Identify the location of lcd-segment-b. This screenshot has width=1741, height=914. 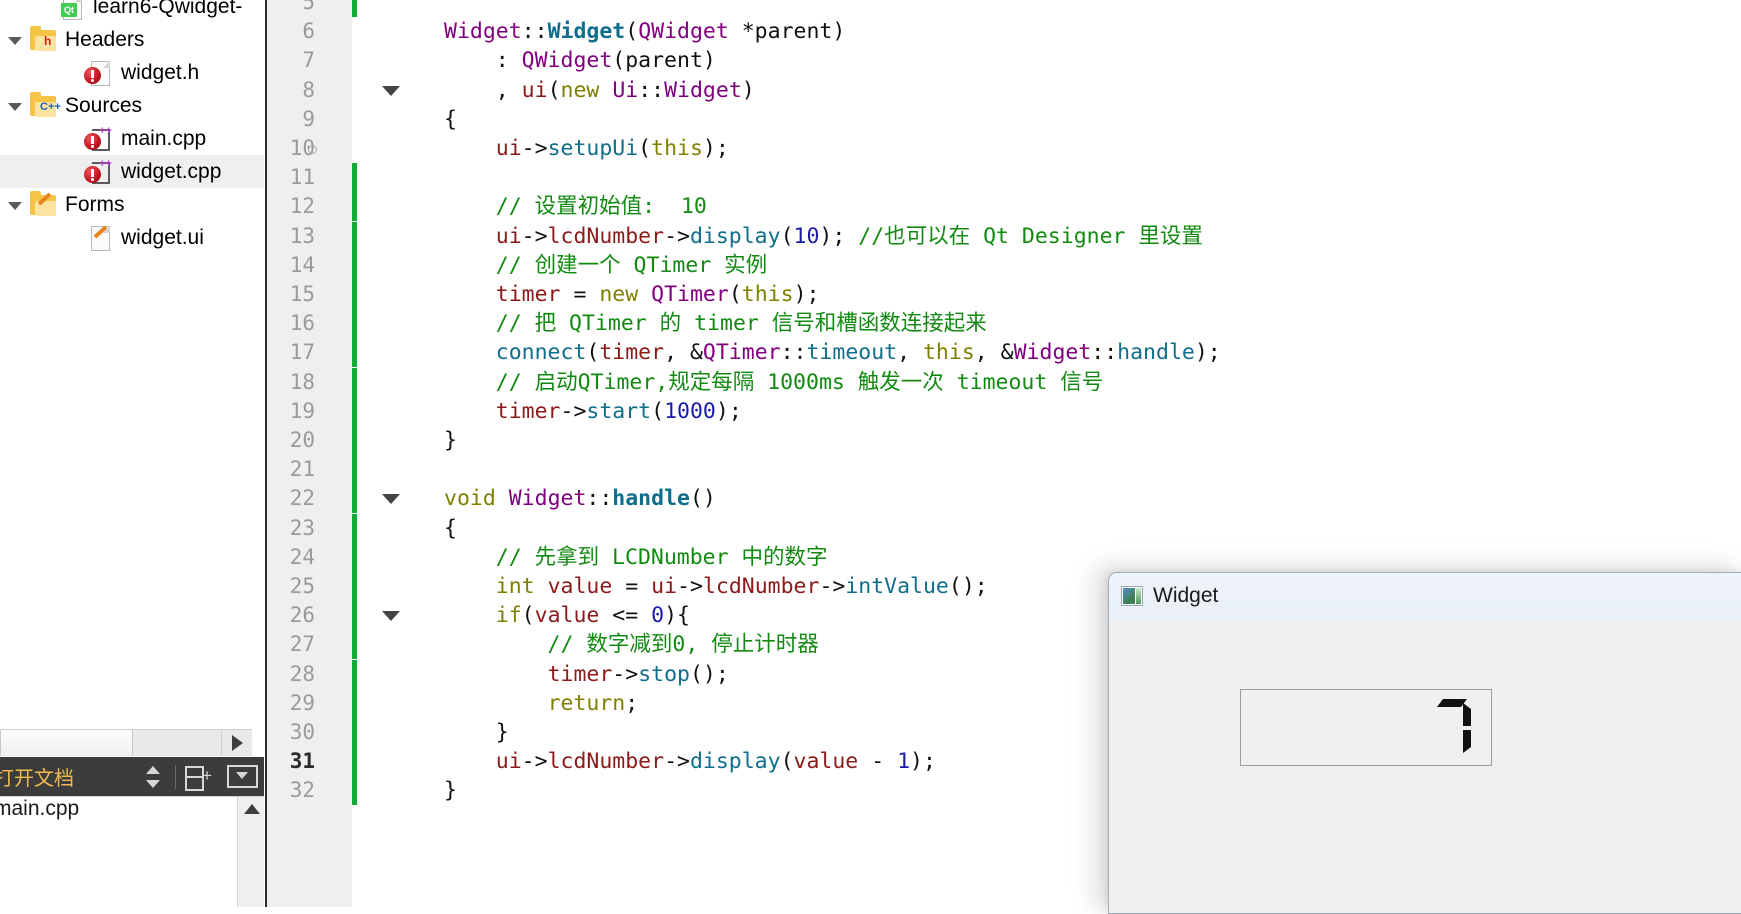
(1467, 714).